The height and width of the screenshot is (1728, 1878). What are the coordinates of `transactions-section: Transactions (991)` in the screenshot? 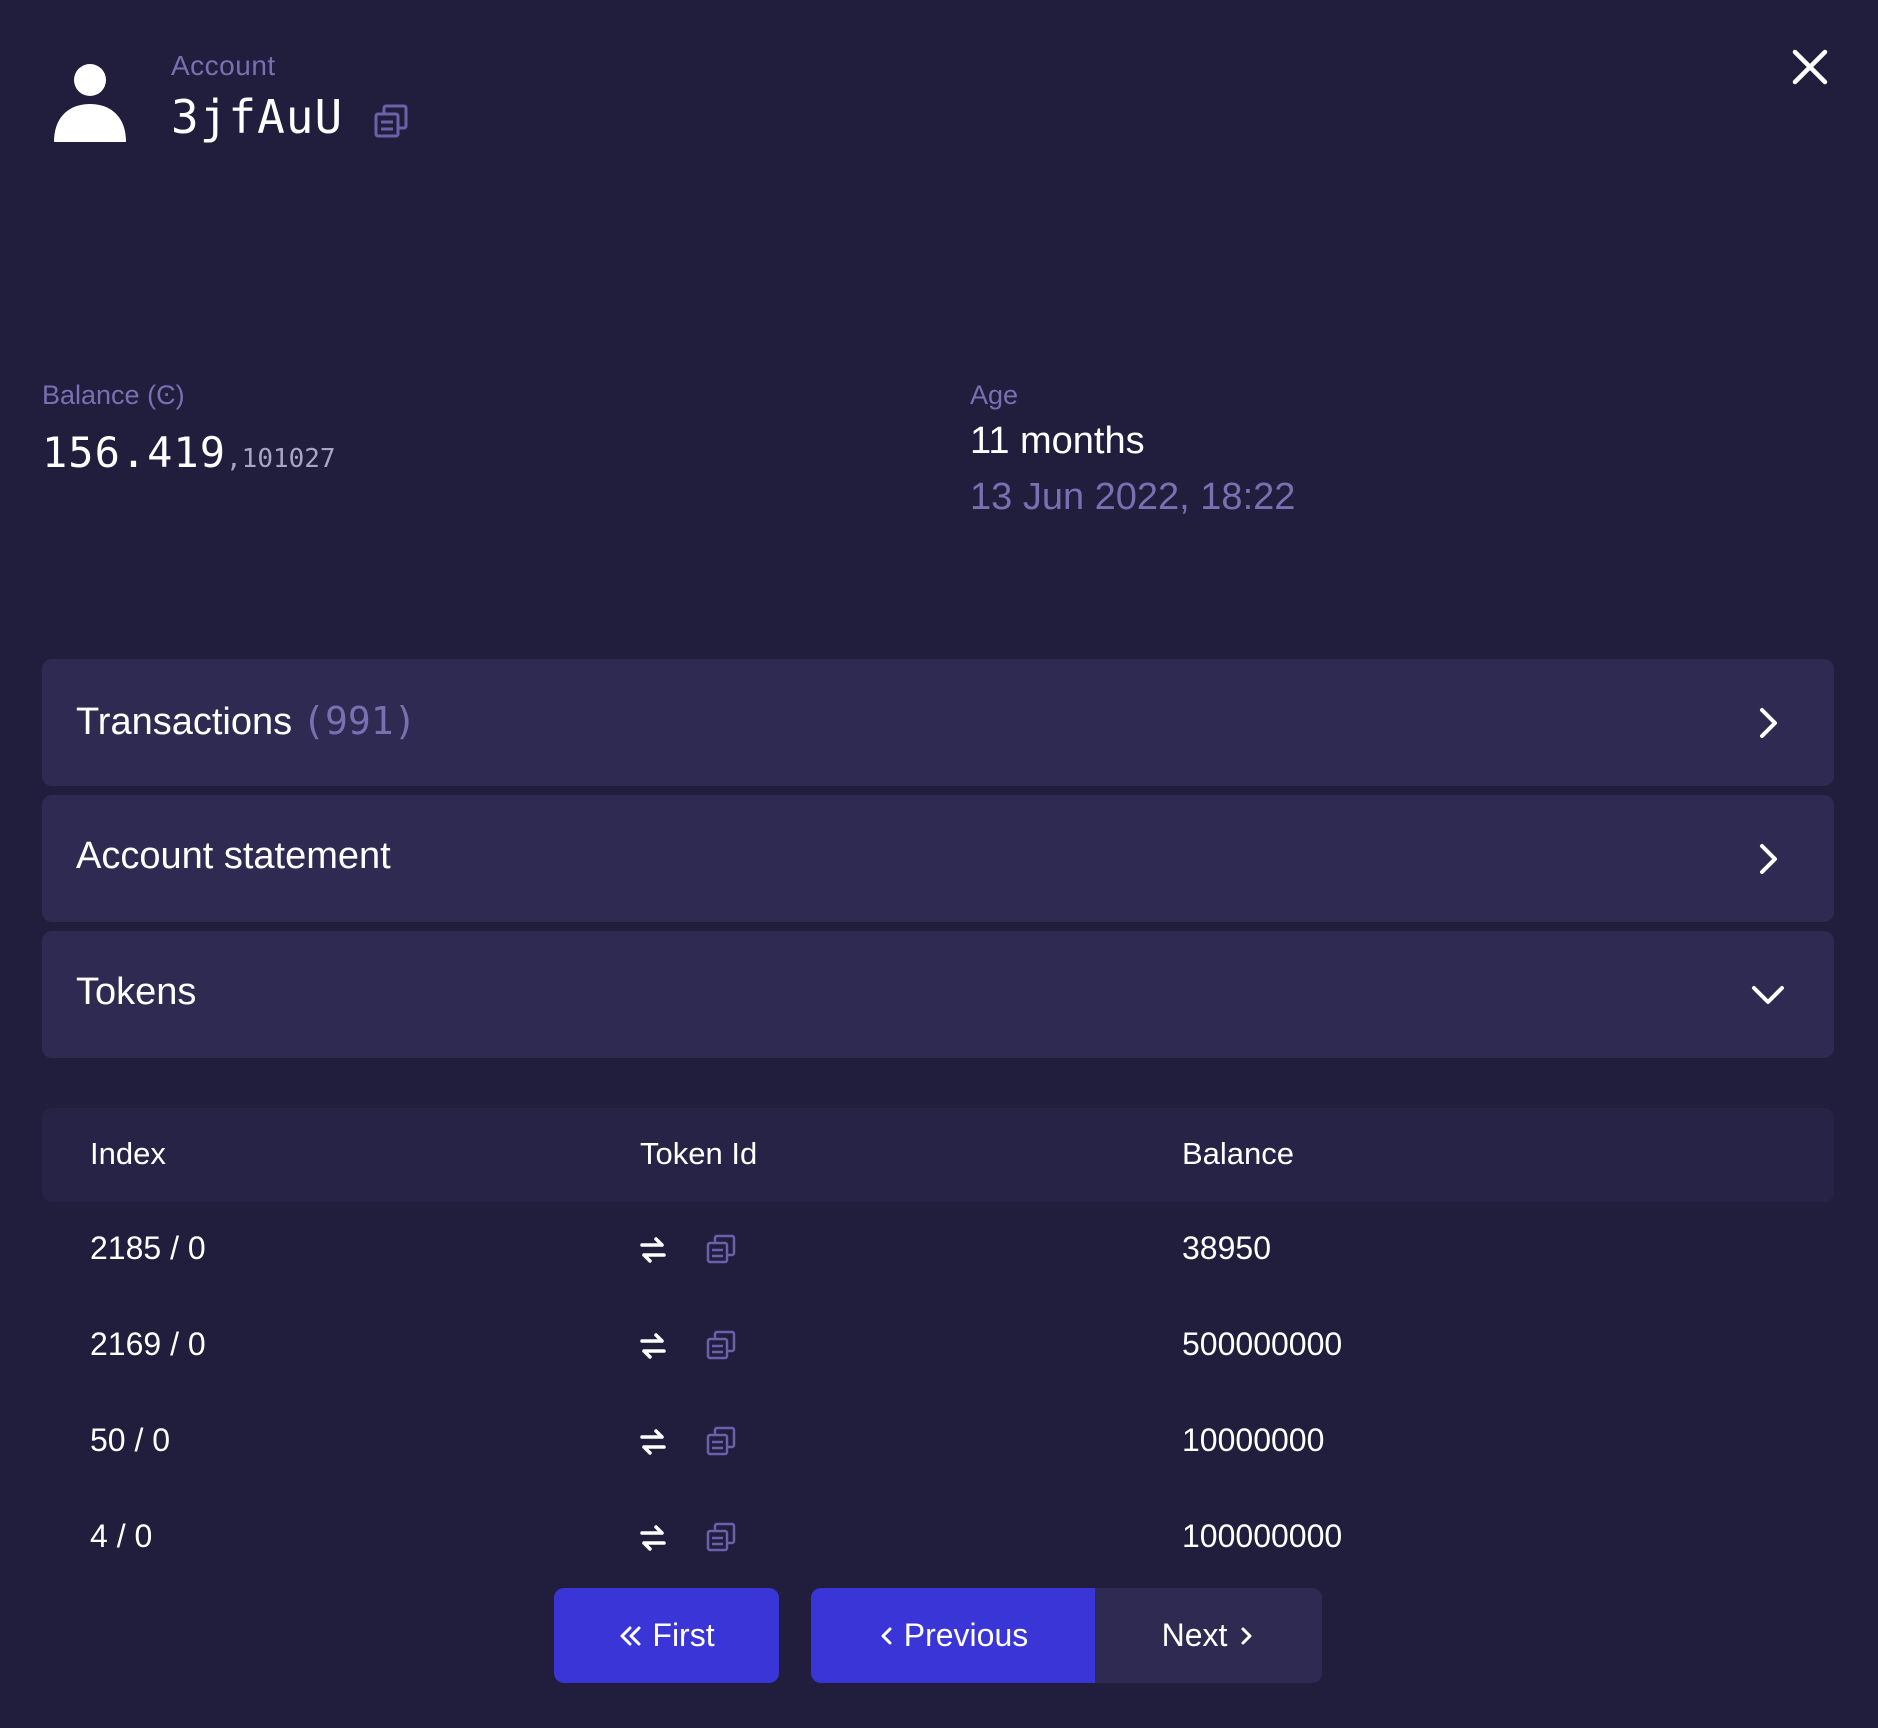 It's located at (938, 722).